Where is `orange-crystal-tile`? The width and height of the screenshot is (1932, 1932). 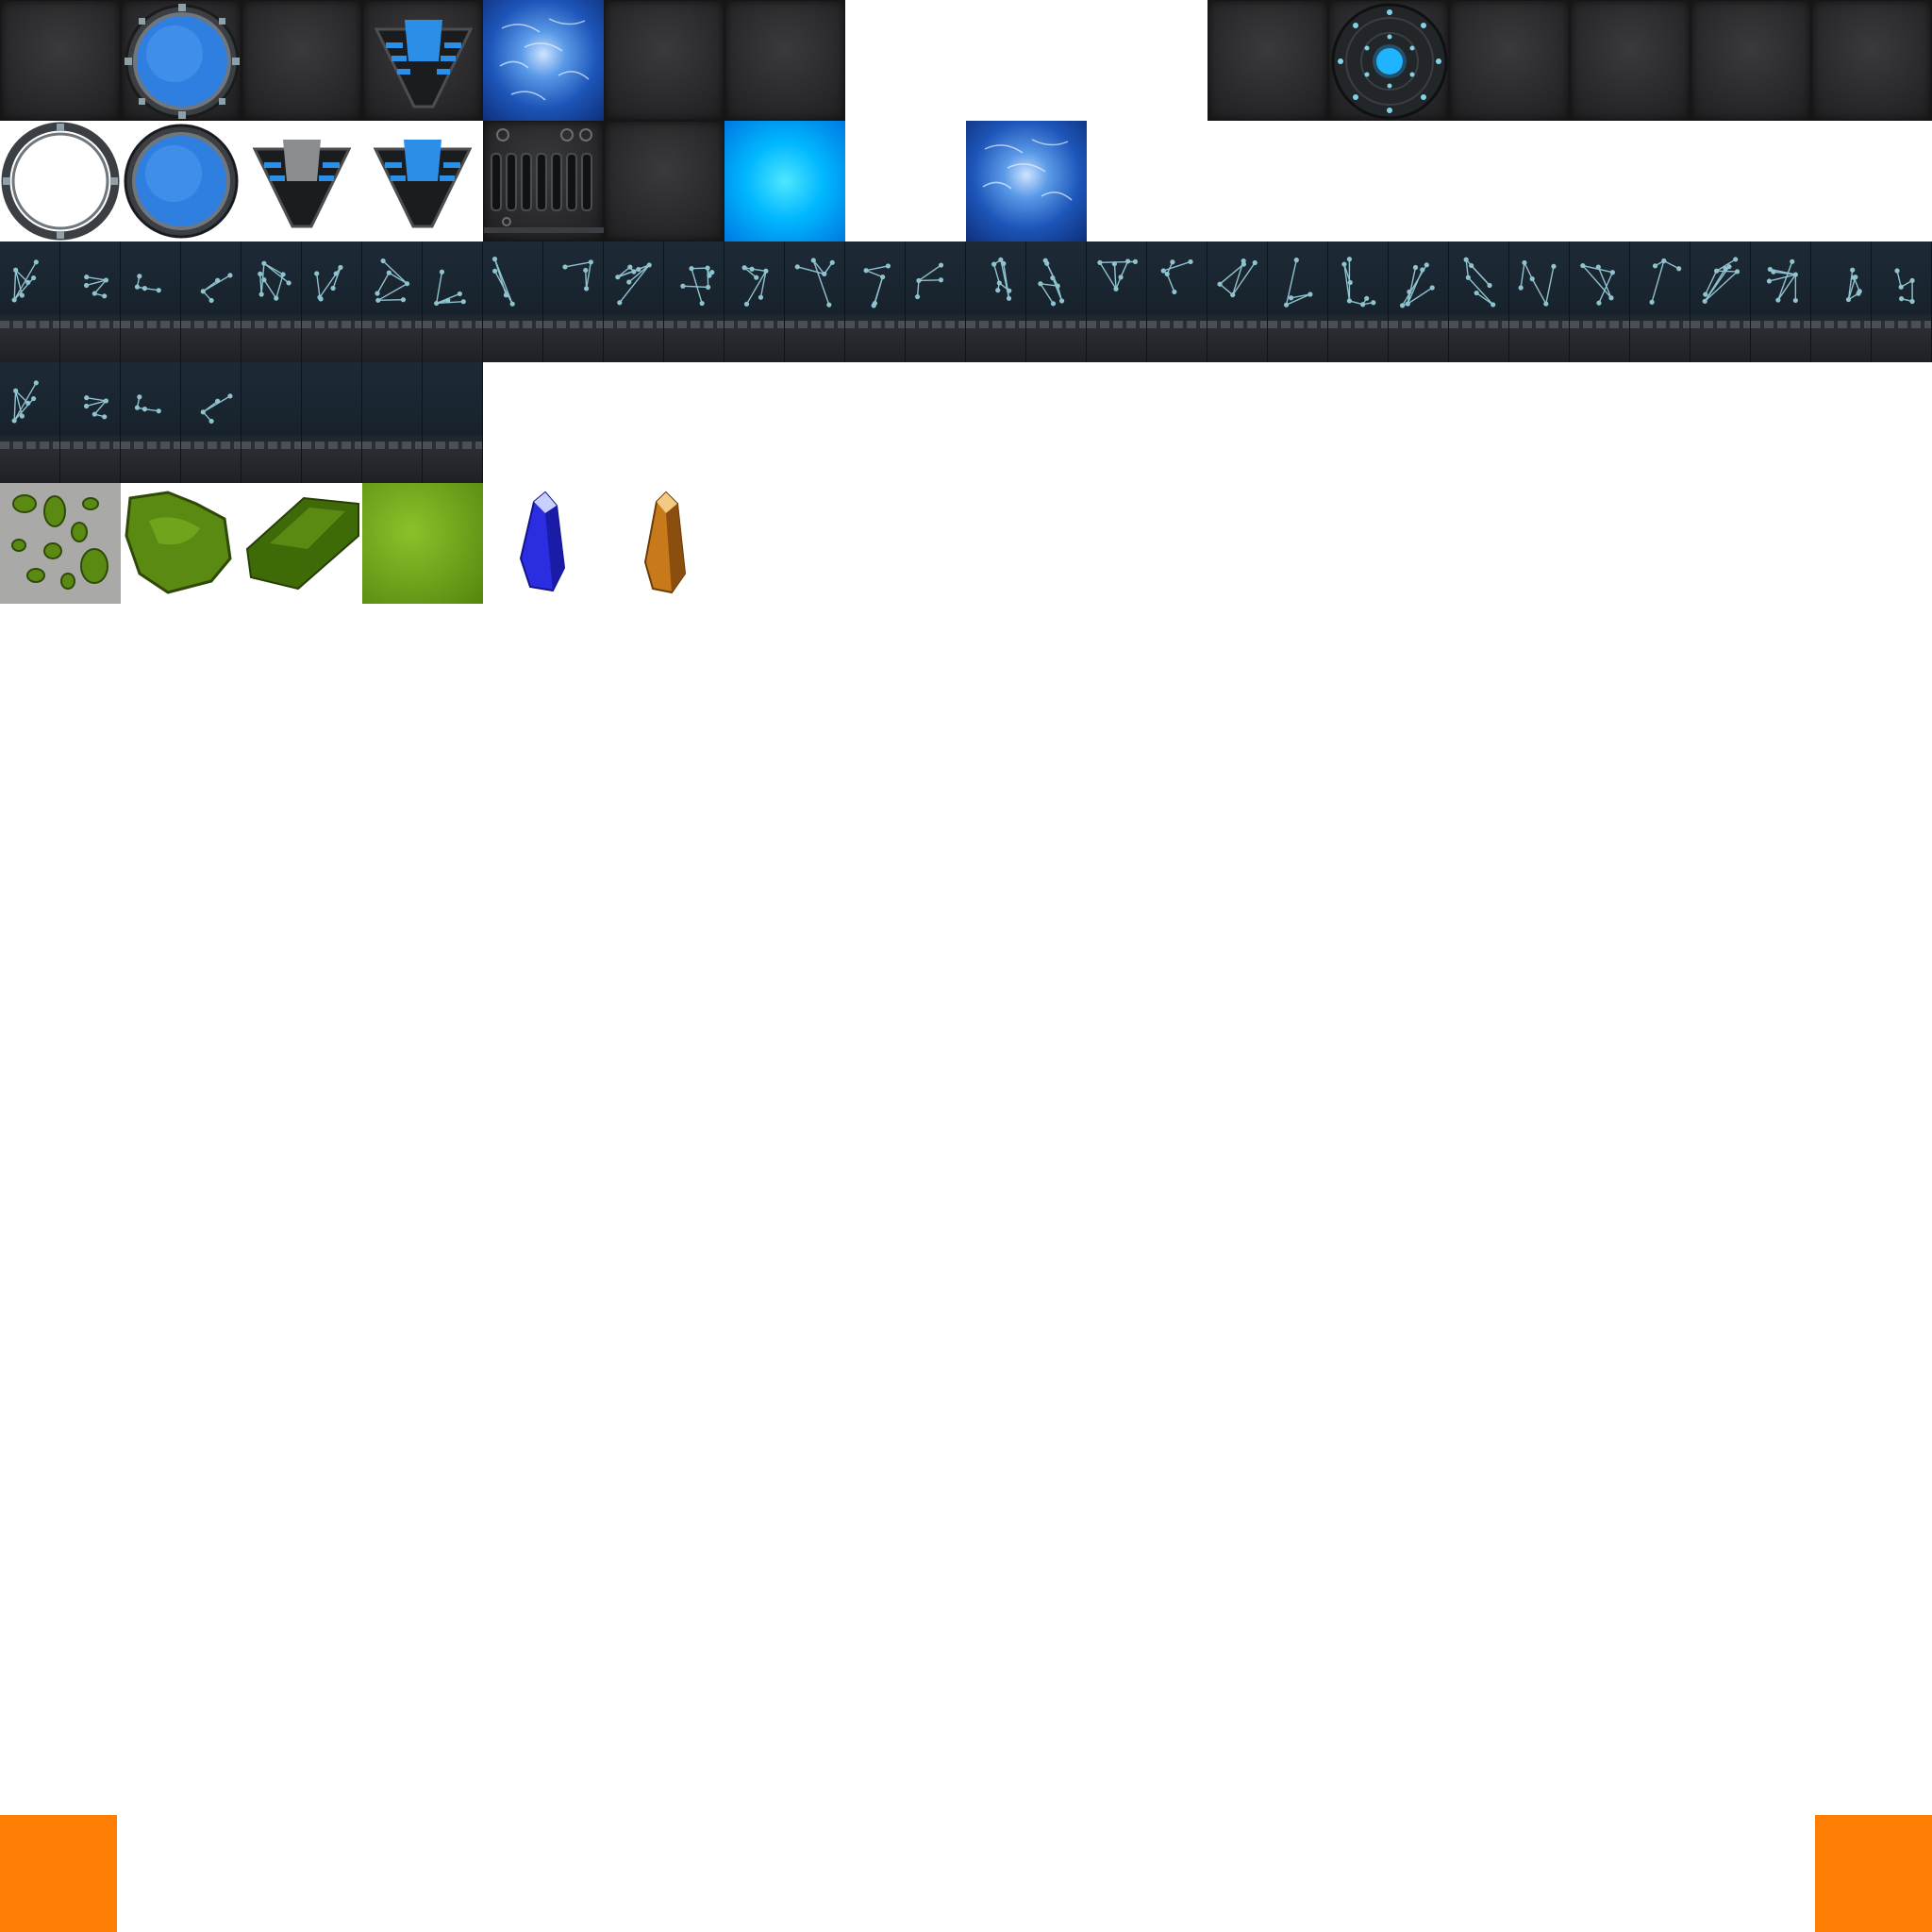
orange-crystal-tile is located at coordinates (664, 544).